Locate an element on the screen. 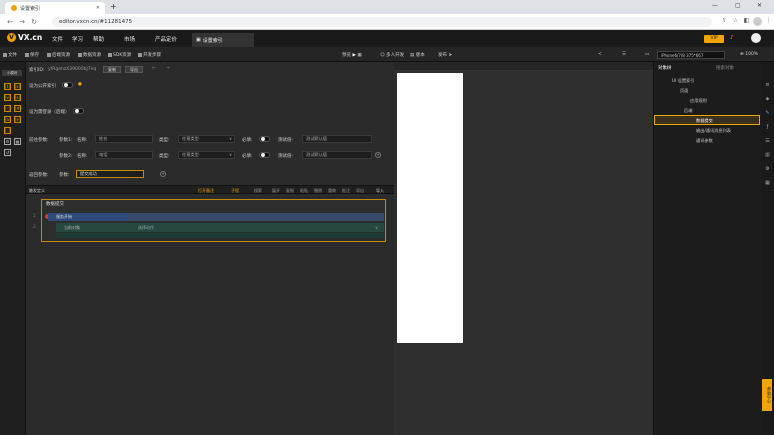 This screenshot has width=774, height=435. rail-var-button: [v] is located at coordinates (7, 97).